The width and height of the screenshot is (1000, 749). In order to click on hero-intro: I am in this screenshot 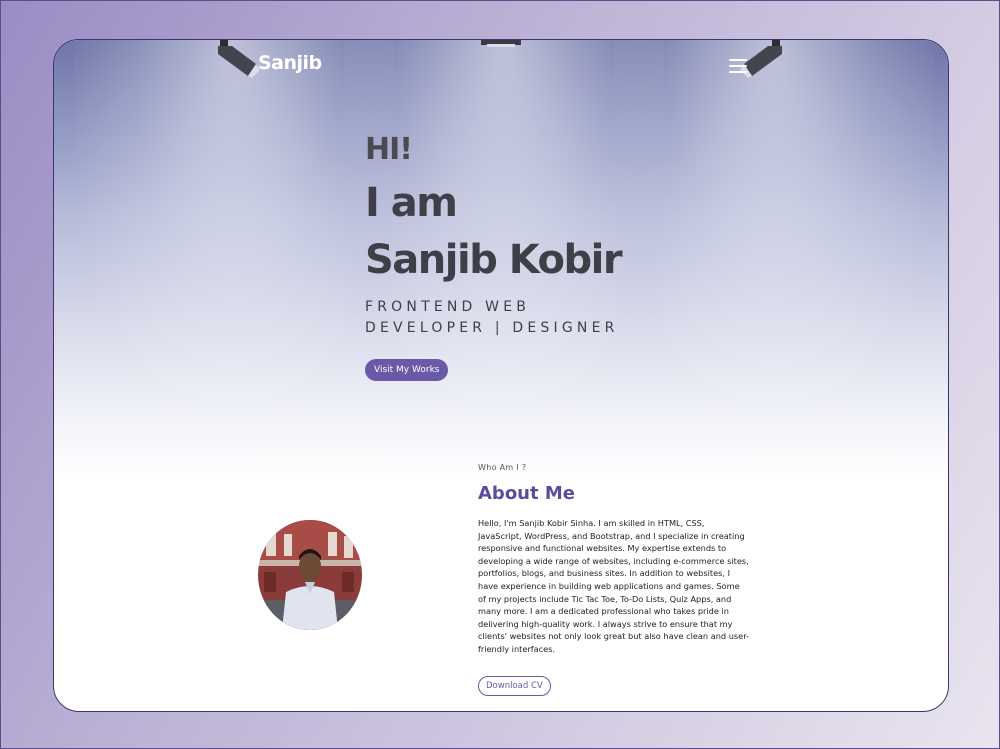, I will do `click(411, 203)`.